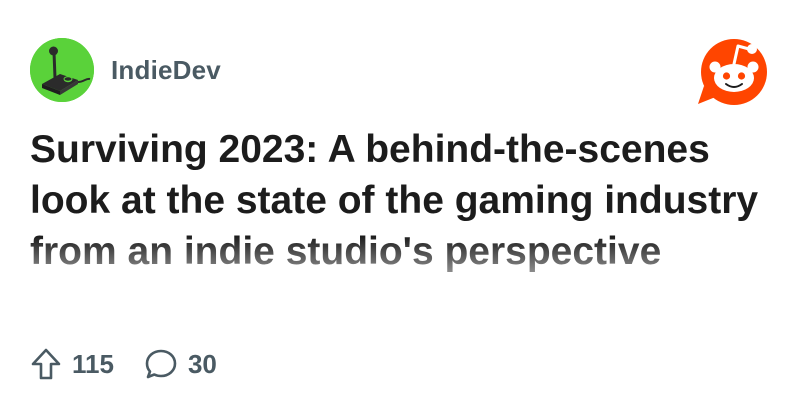 The image size is (800, 419). I want to click on community-avatar, so click(62, 70).